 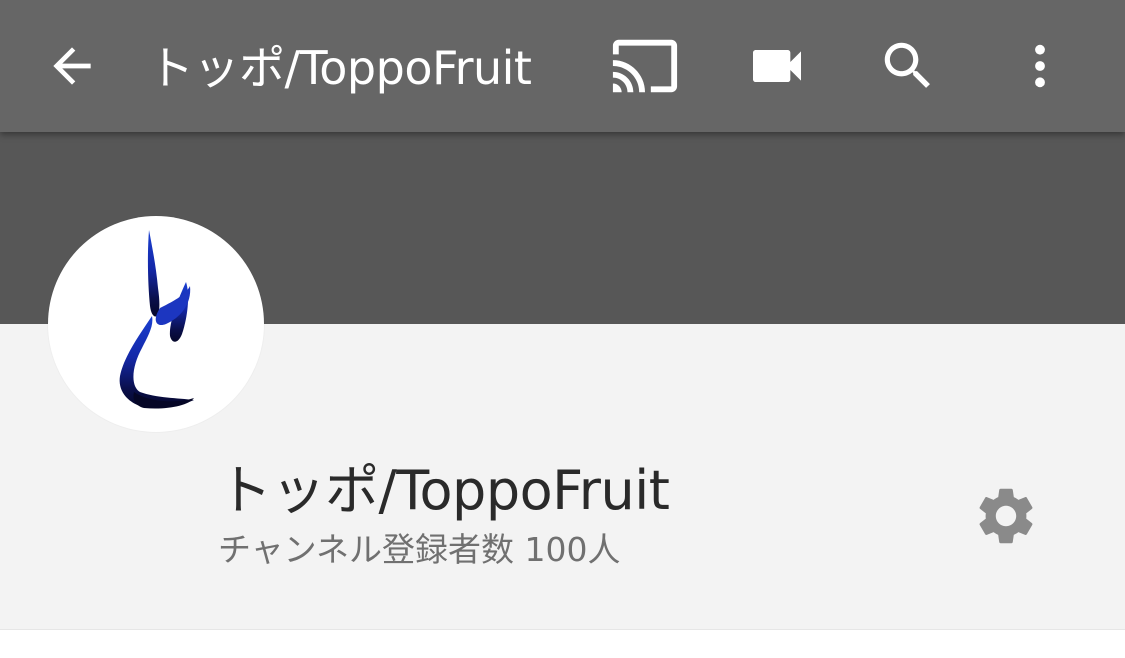 I want to click on app-bar-title: トッポ/ToppoFruit, so click(x=340, y=68).